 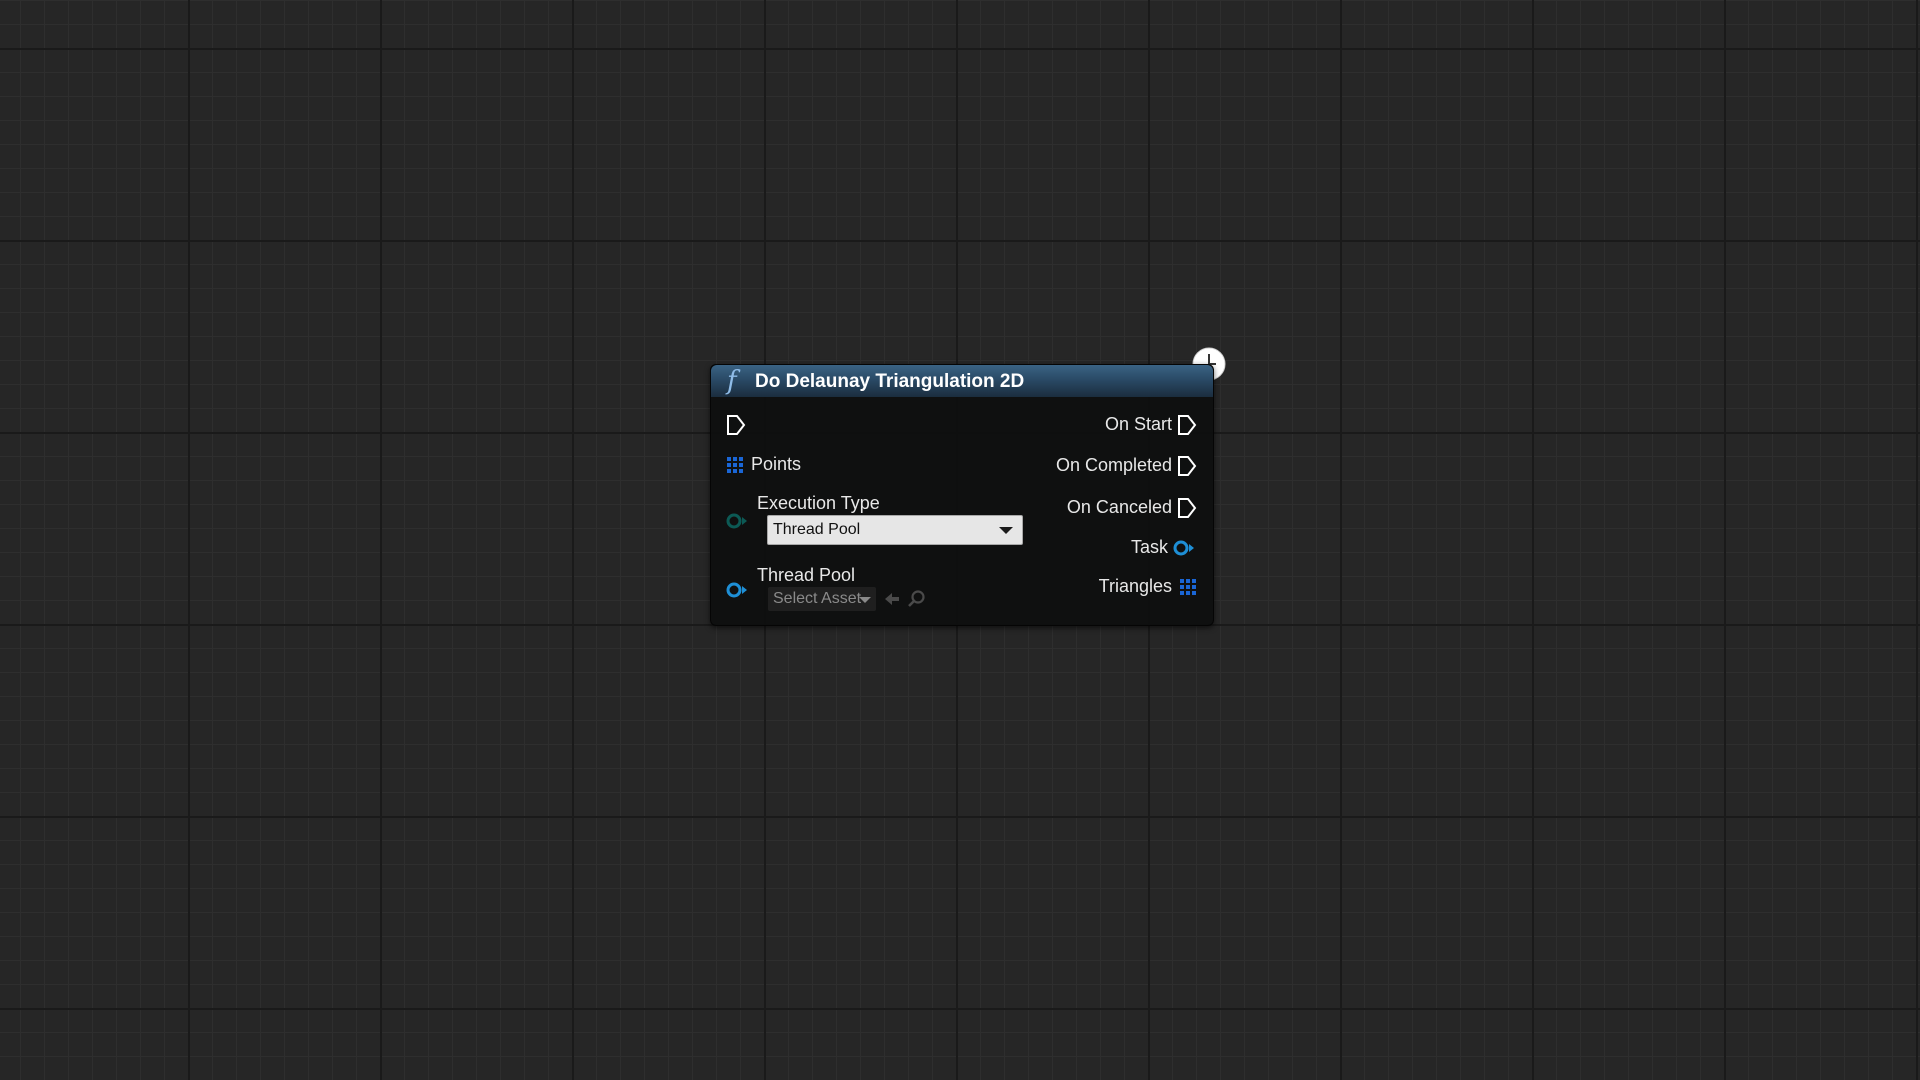 I want to click on triangles-label: Triangles, so click(x=1135, y=586).